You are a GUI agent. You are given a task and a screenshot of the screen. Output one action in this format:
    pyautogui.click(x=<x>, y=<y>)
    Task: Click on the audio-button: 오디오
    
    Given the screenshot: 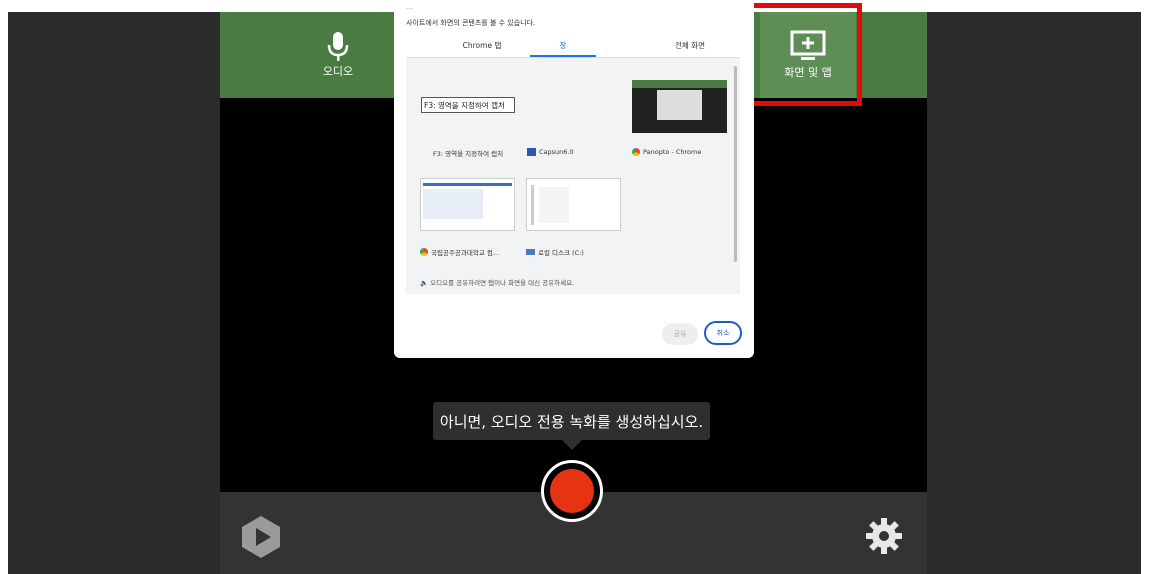 What is the action you would take?
    pyautogui.click(x=338, y=55)
    